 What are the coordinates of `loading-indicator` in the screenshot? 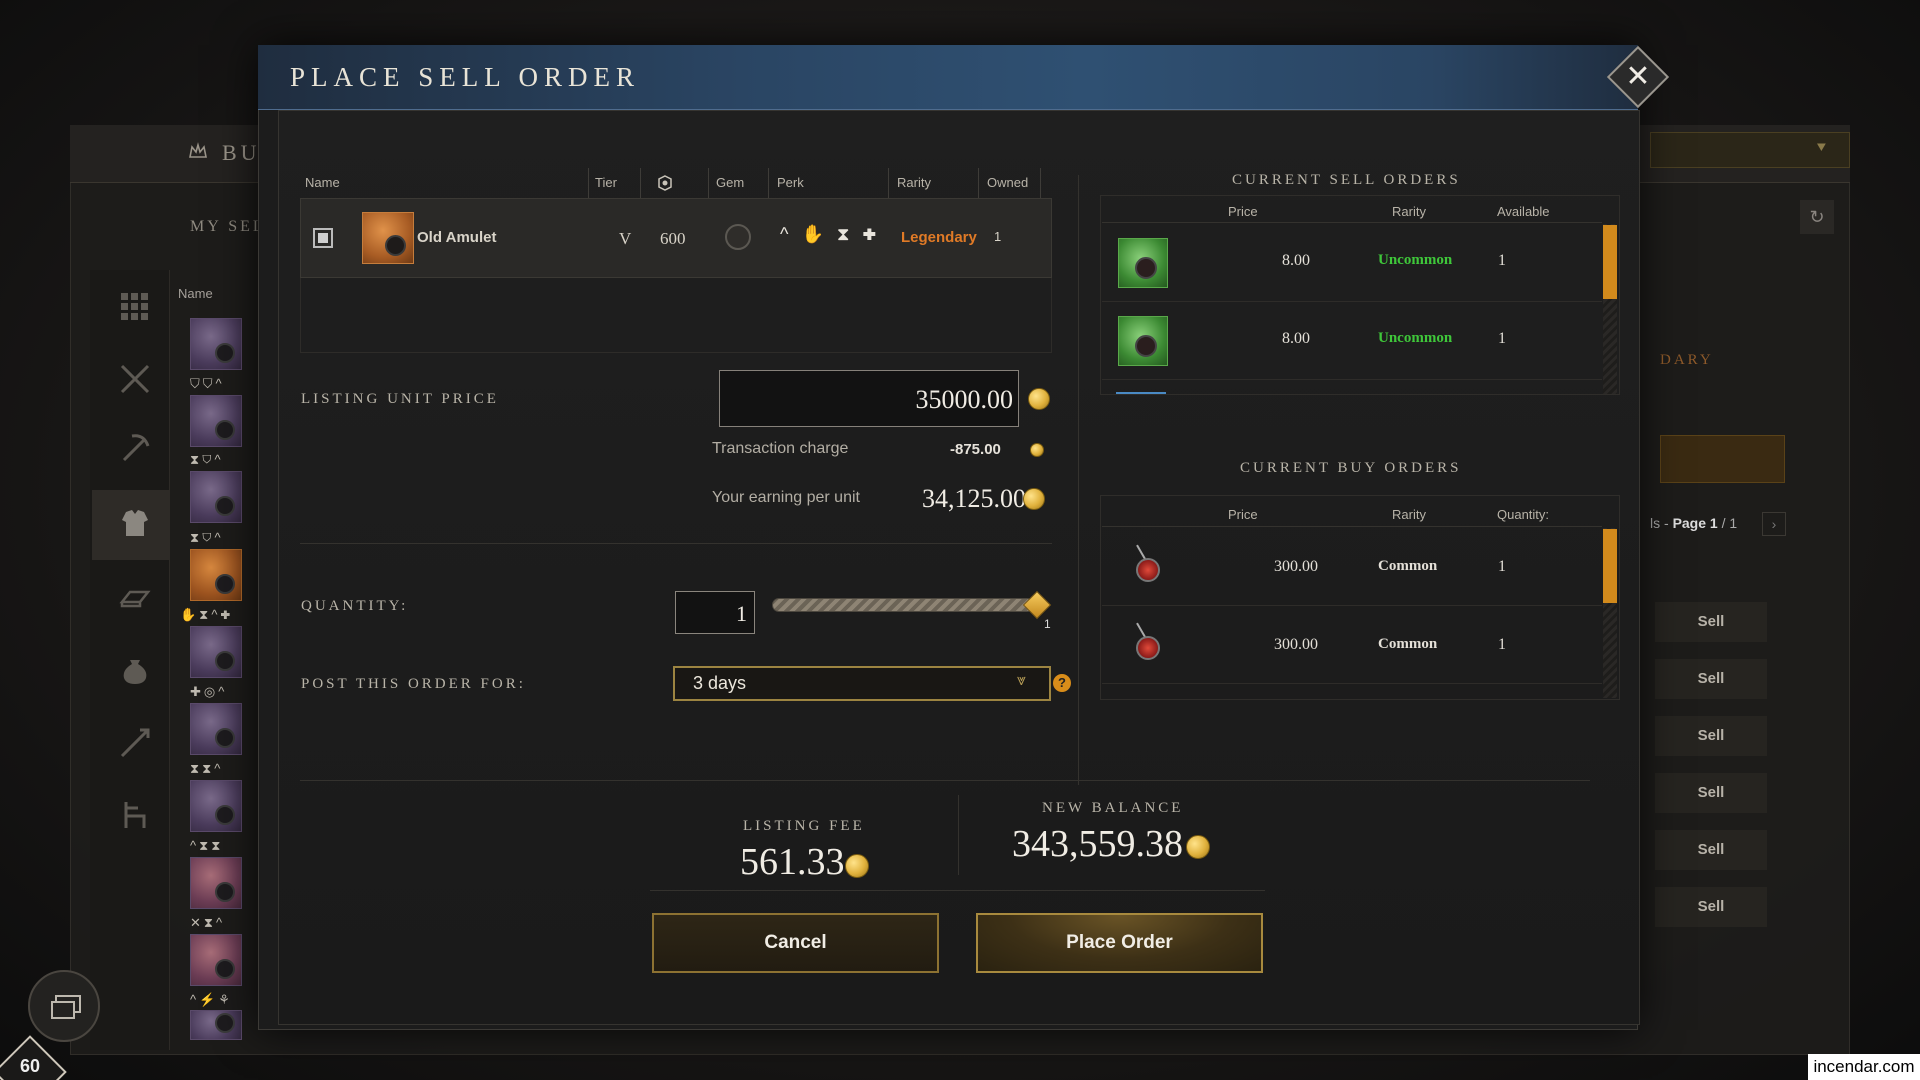 It's located at (1141, 393).